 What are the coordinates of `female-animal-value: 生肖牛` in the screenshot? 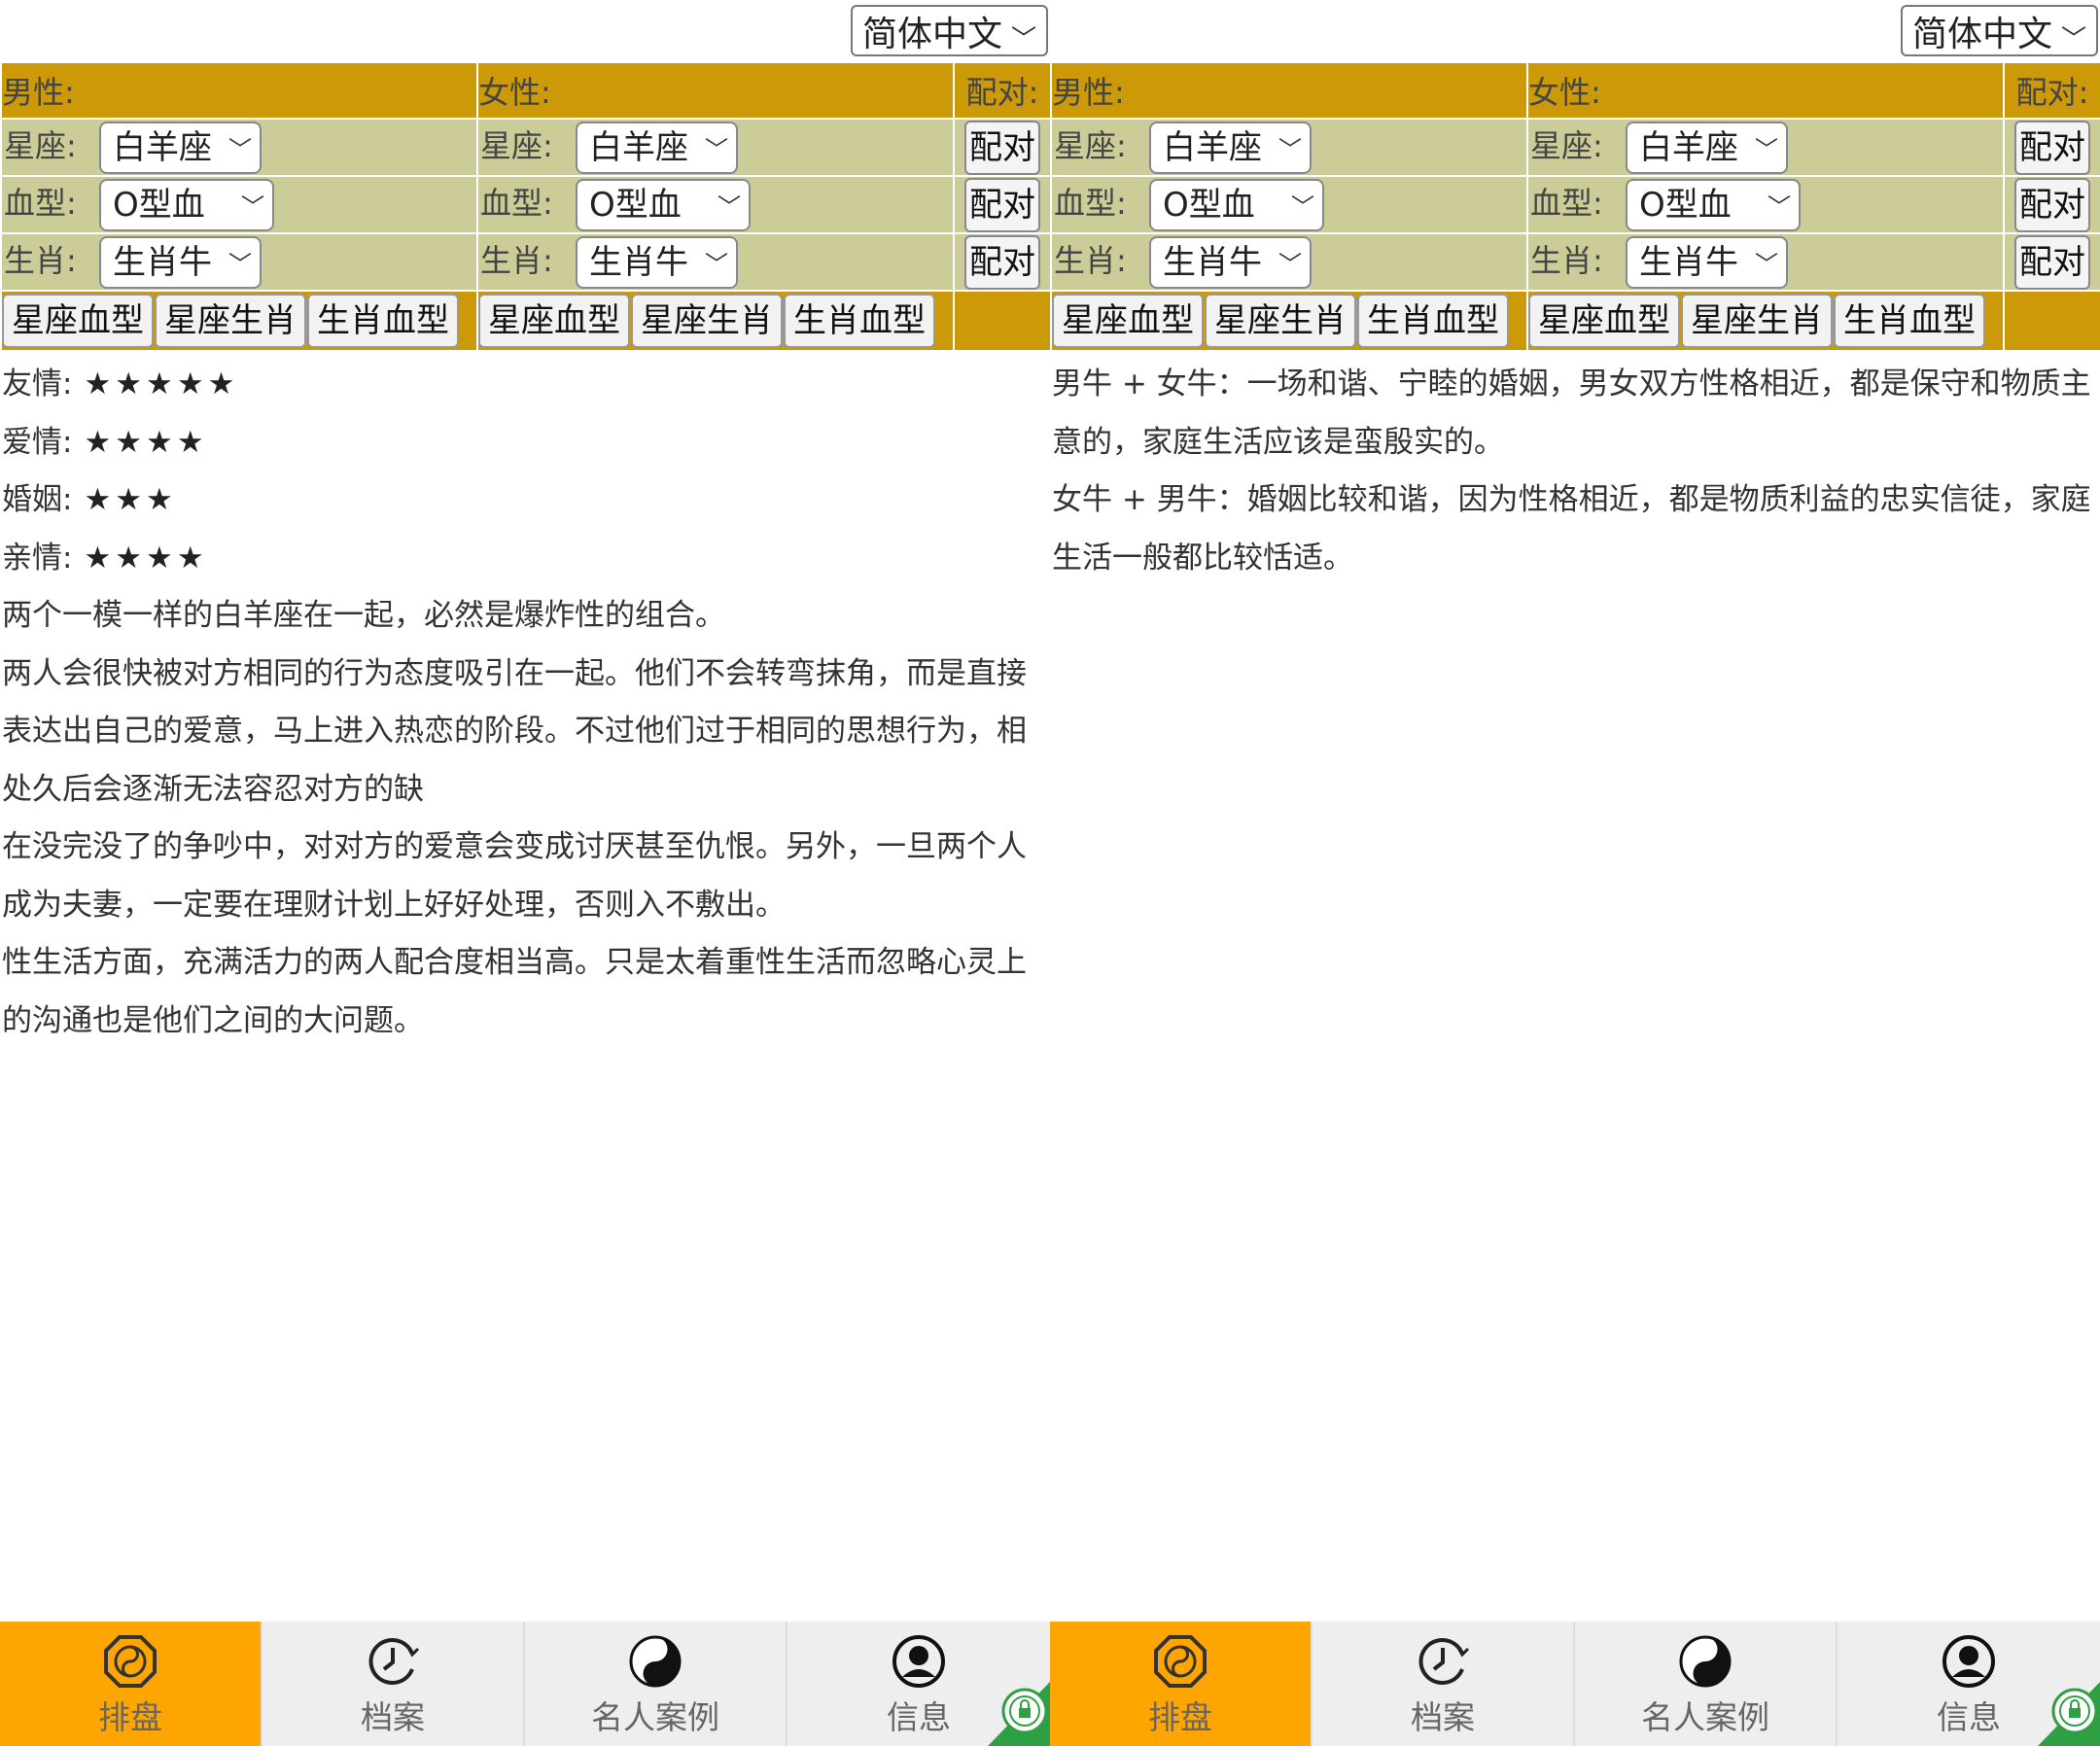 It's located at (638, 262).